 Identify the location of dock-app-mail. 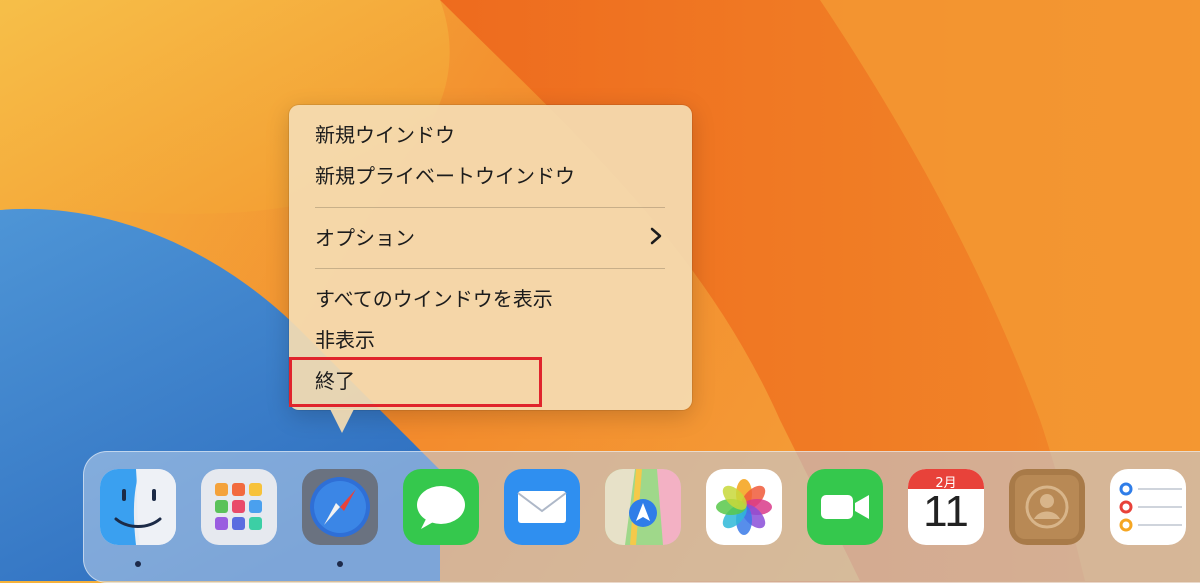
(542, 507).